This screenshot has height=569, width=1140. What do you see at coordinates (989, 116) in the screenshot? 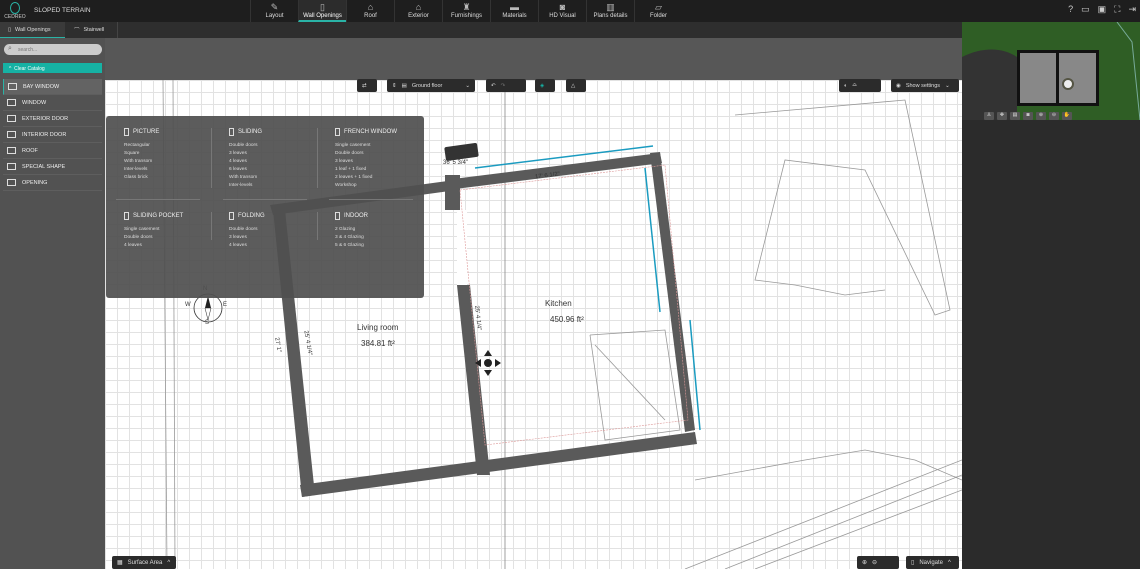
I see `person-icon: ♙` at bounding box center [989, 116].